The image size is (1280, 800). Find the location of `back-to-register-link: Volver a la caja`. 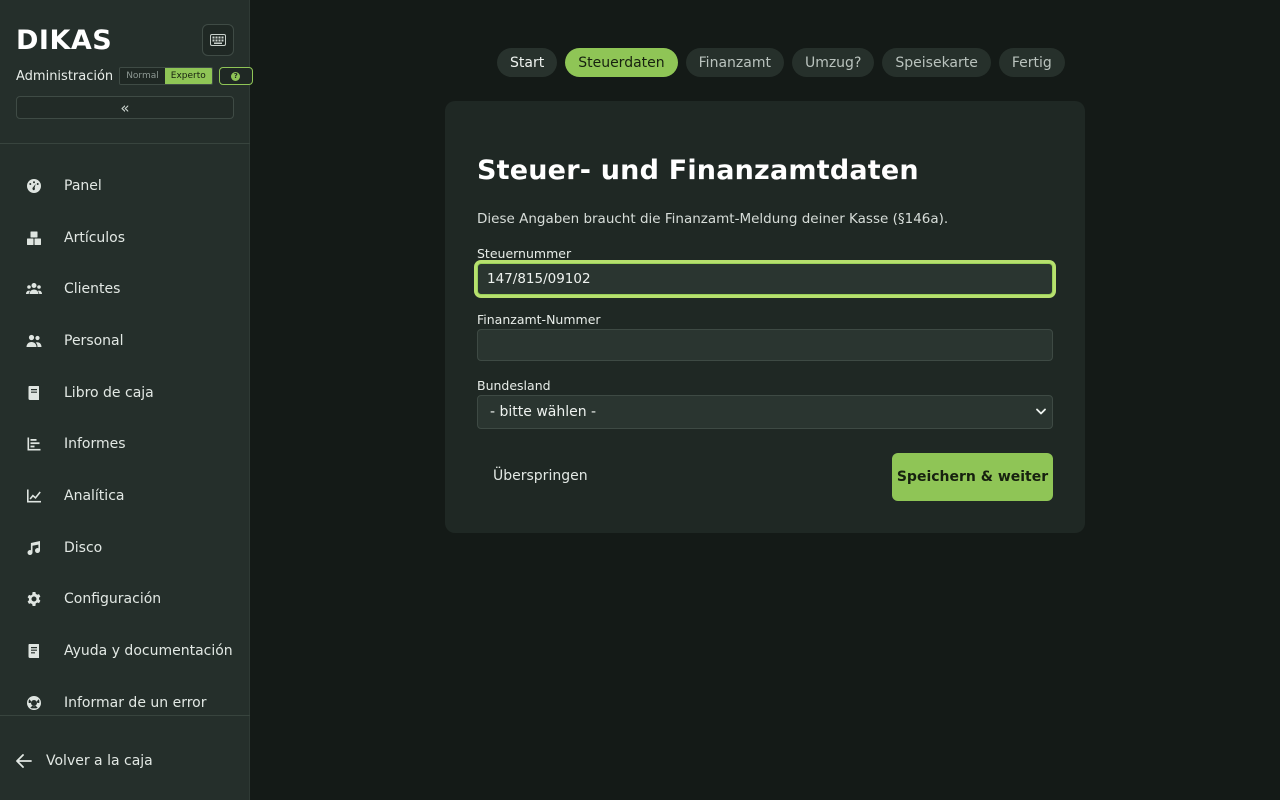

back-to-register-link: Volver a la caja is located at coordinates (84, 761).